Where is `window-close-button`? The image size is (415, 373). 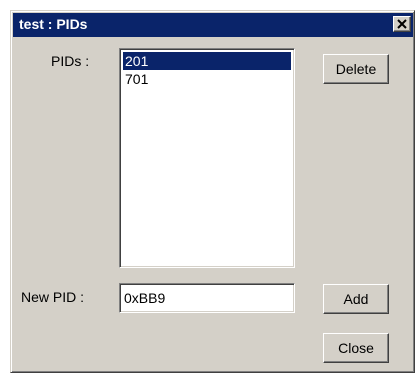 window-close-button is located at coordinates (402, 24).